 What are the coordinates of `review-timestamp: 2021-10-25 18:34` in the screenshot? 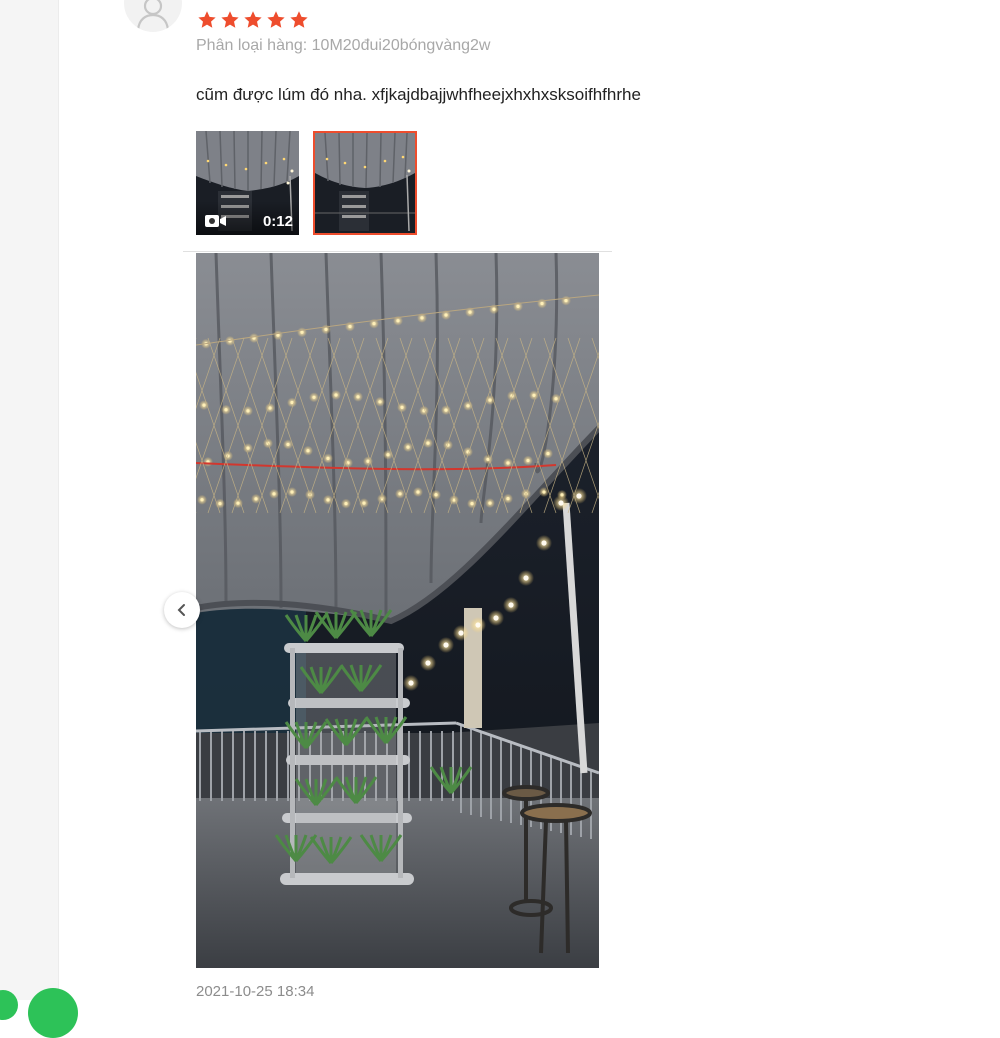 It's located at (255, 991).